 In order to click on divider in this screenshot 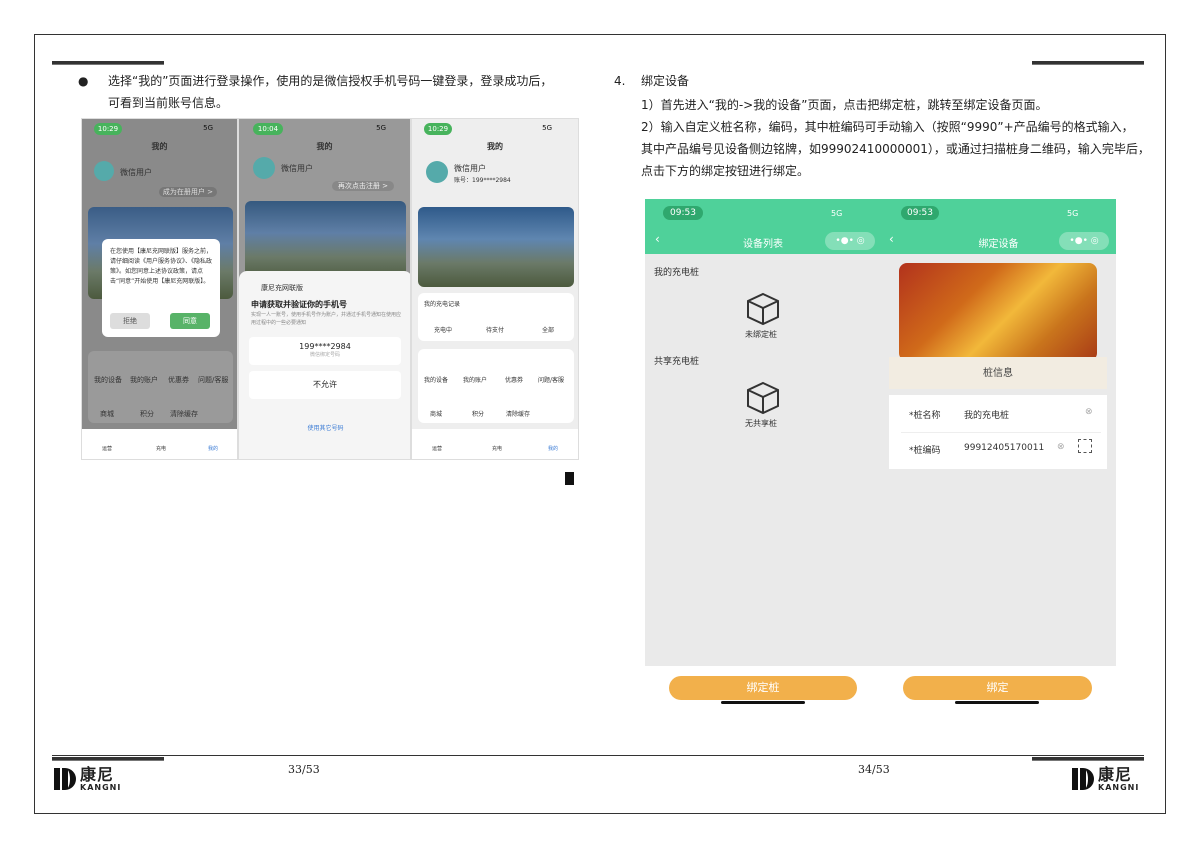, I will do `click(1001, 432)`.